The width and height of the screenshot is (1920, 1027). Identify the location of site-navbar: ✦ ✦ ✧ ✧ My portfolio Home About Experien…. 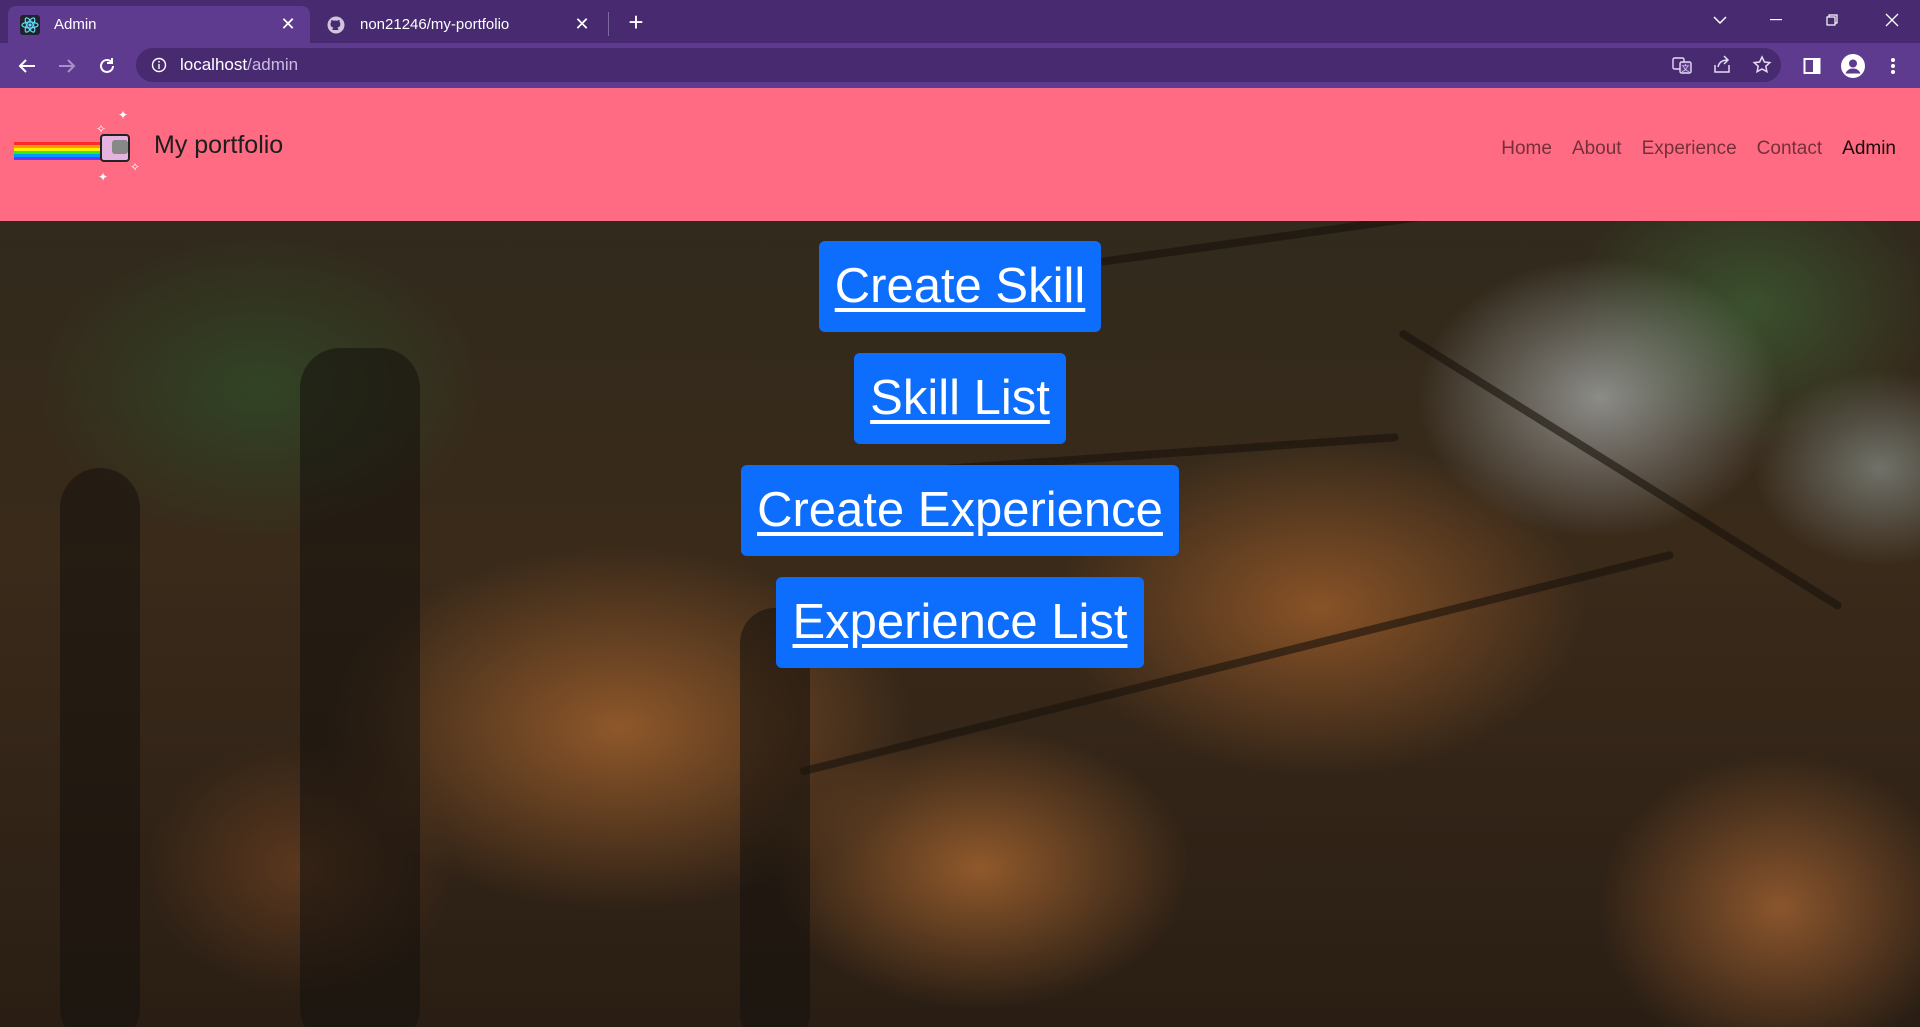
(960, 154).